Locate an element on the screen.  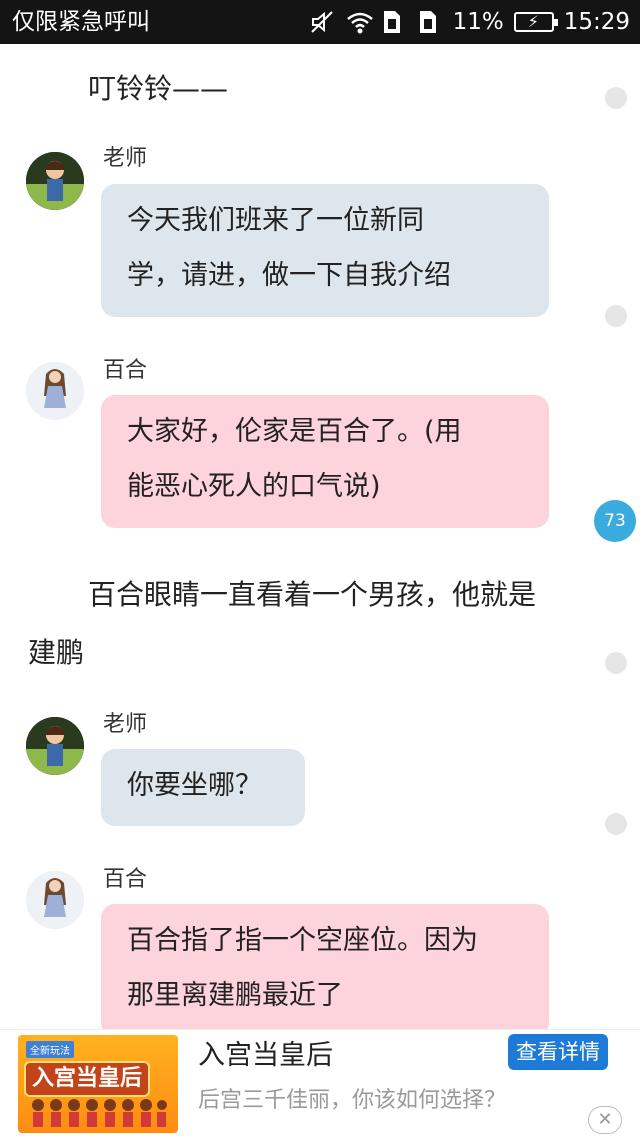
ad-image: 全新玩法 入宫当皇后 is located at coordinates (98, 1084).